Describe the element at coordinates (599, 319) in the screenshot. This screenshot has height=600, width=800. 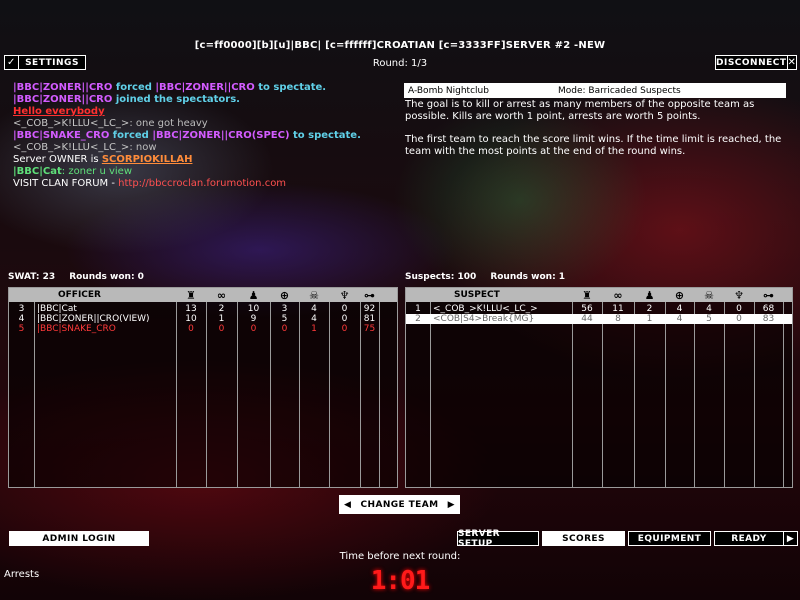
I see `player-row: 2 <COB|S4>Break{MG} 44 8 1 4 5 0 83` at that location.